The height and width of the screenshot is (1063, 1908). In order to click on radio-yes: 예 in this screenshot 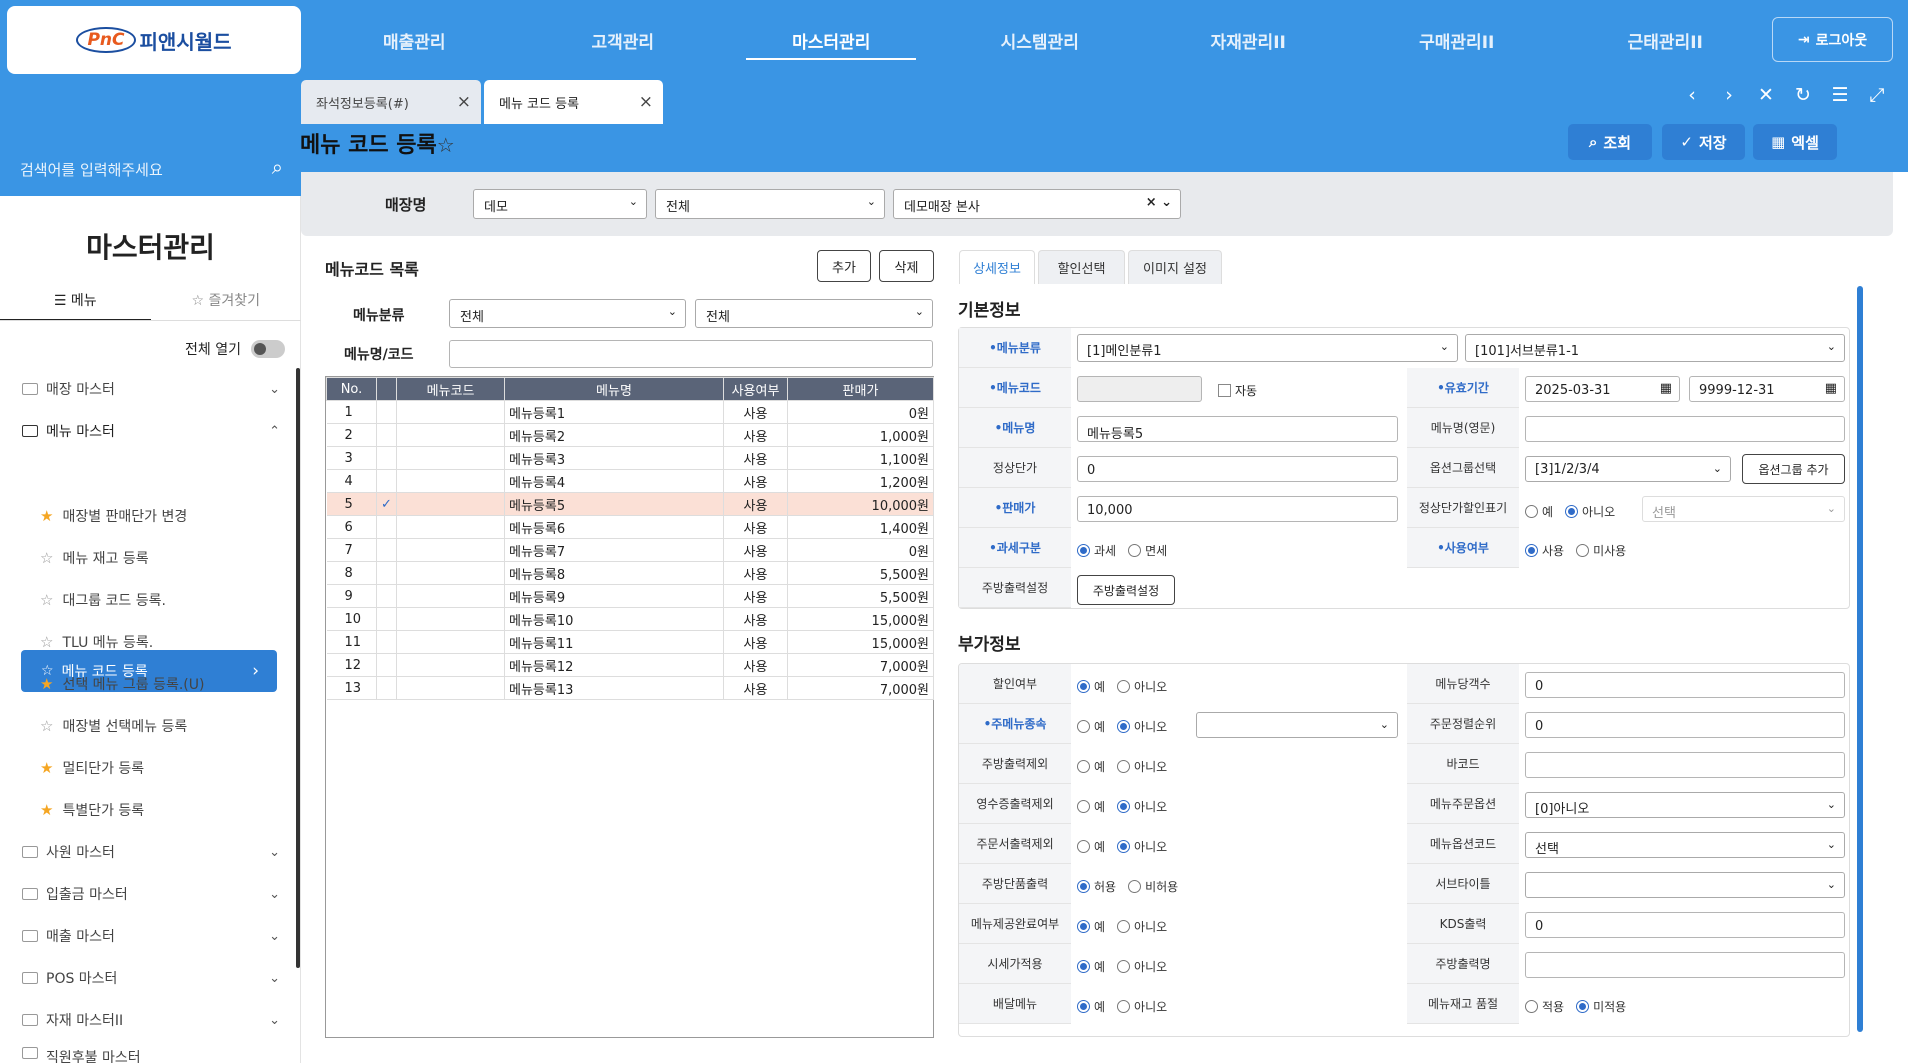, I will do `click(1539, 511)`.